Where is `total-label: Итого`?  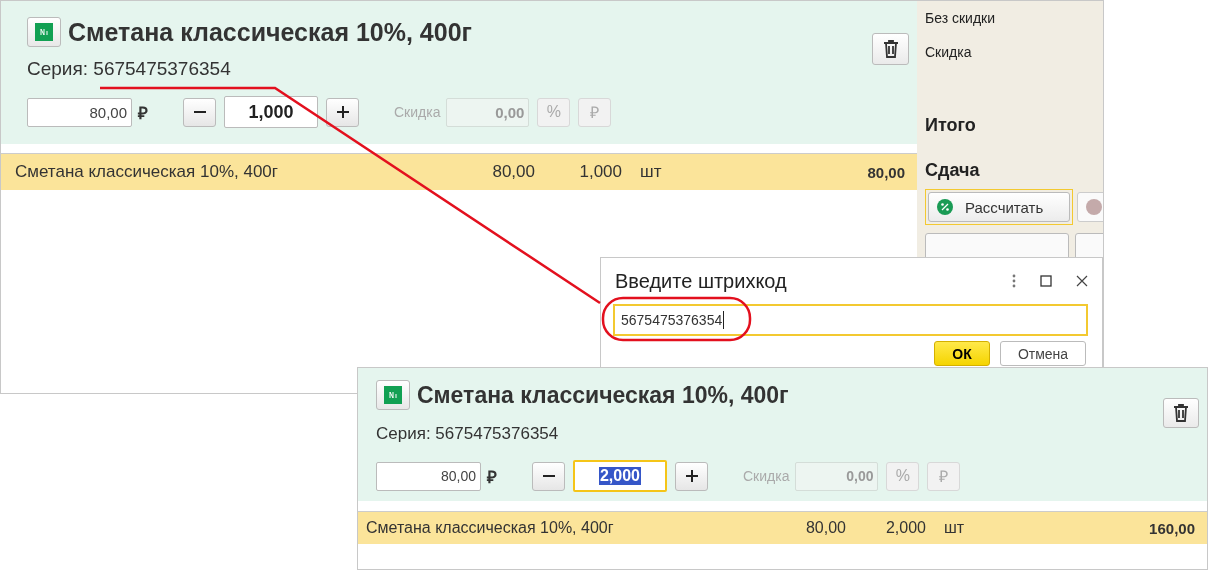
total-label: Итого is located at coordinates (951, 125).